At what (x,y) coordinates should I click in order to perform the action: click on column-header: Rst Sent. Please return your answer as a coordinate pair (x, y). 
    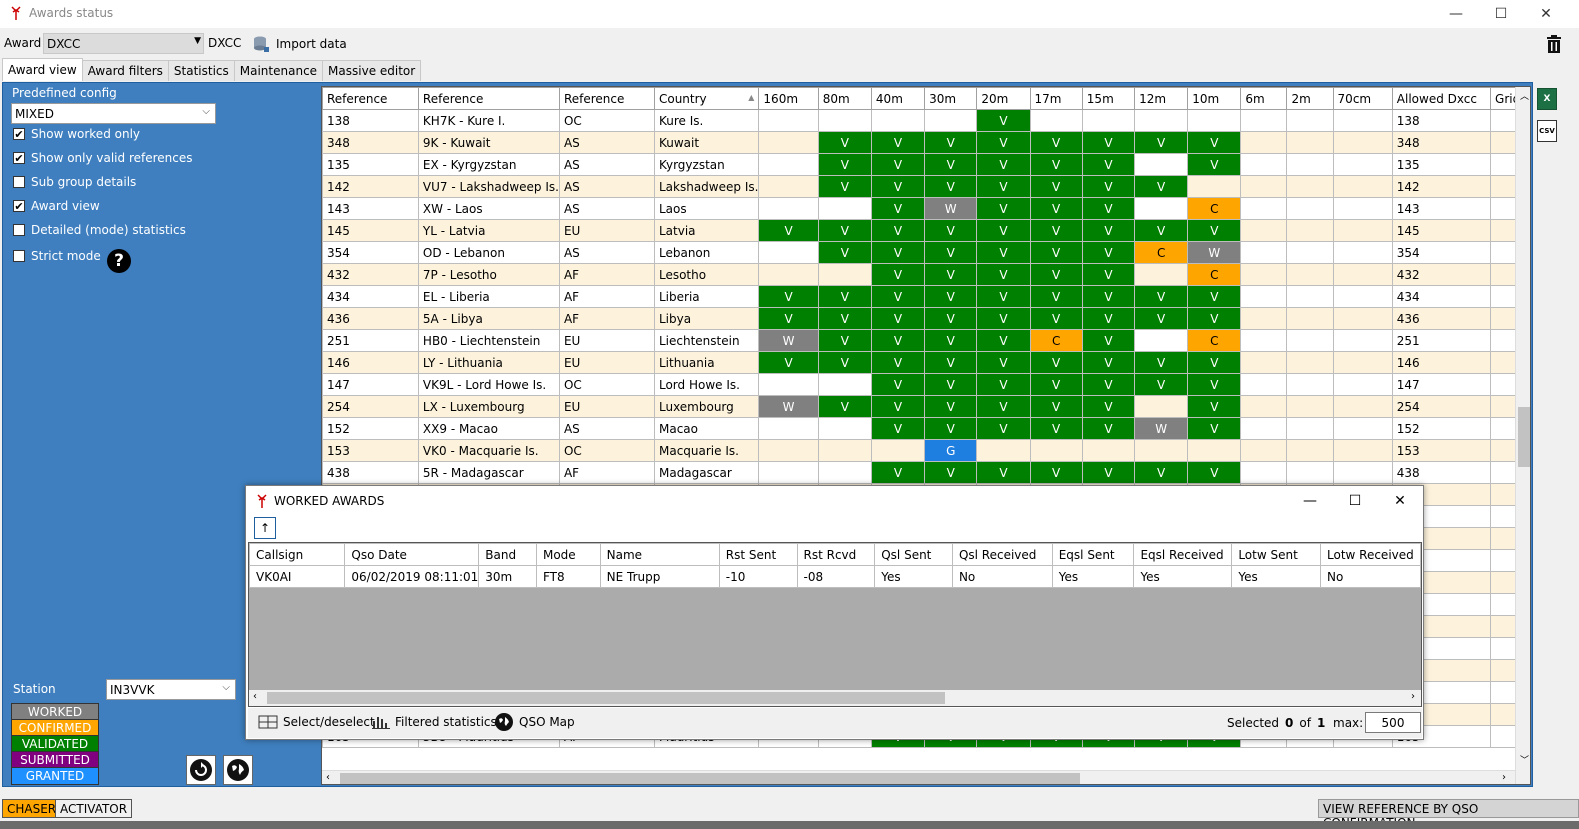
    Looking at the image, I should click on (758, 554).